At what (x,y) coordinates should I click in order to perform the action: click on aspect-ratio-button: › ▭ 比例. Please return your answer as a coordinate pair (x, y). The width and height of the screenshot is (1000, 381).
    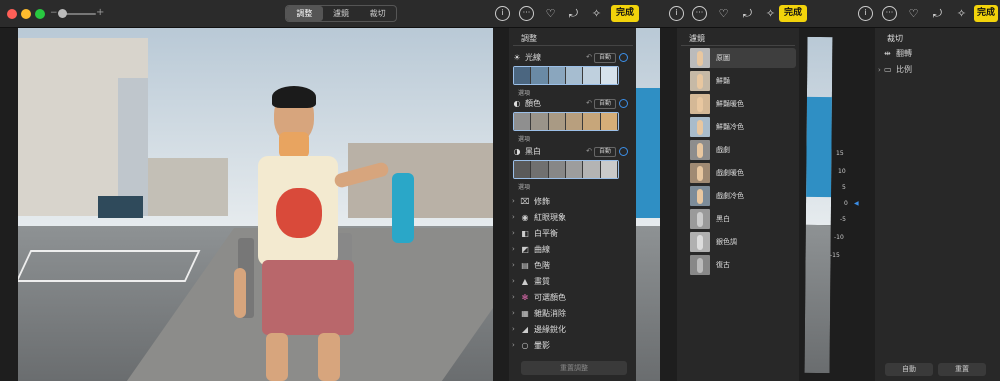
    Looking at the image, I should click on (895, 69).